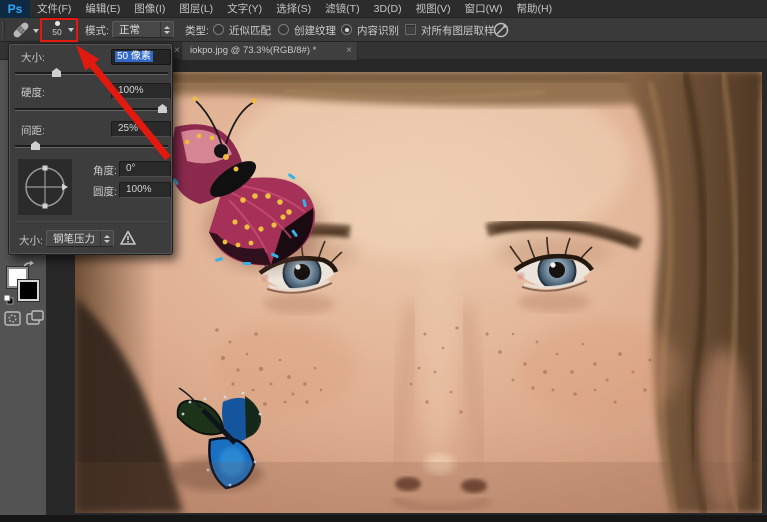  What do you see at coordinates (535, 9) in the screenshot?
I see `menu-help: 帮助(H)` at bounding box center [535, 9].